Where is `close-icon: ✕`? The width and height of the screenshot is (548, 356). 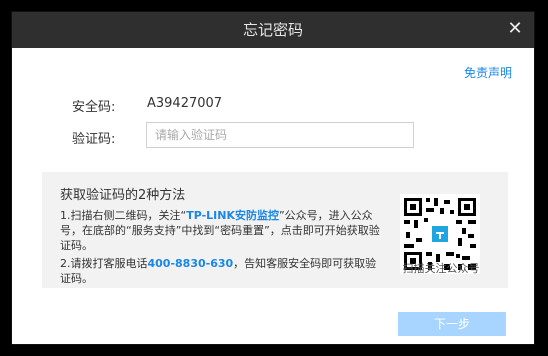 close-icon: ✕ is located at coordinates (515, 29).